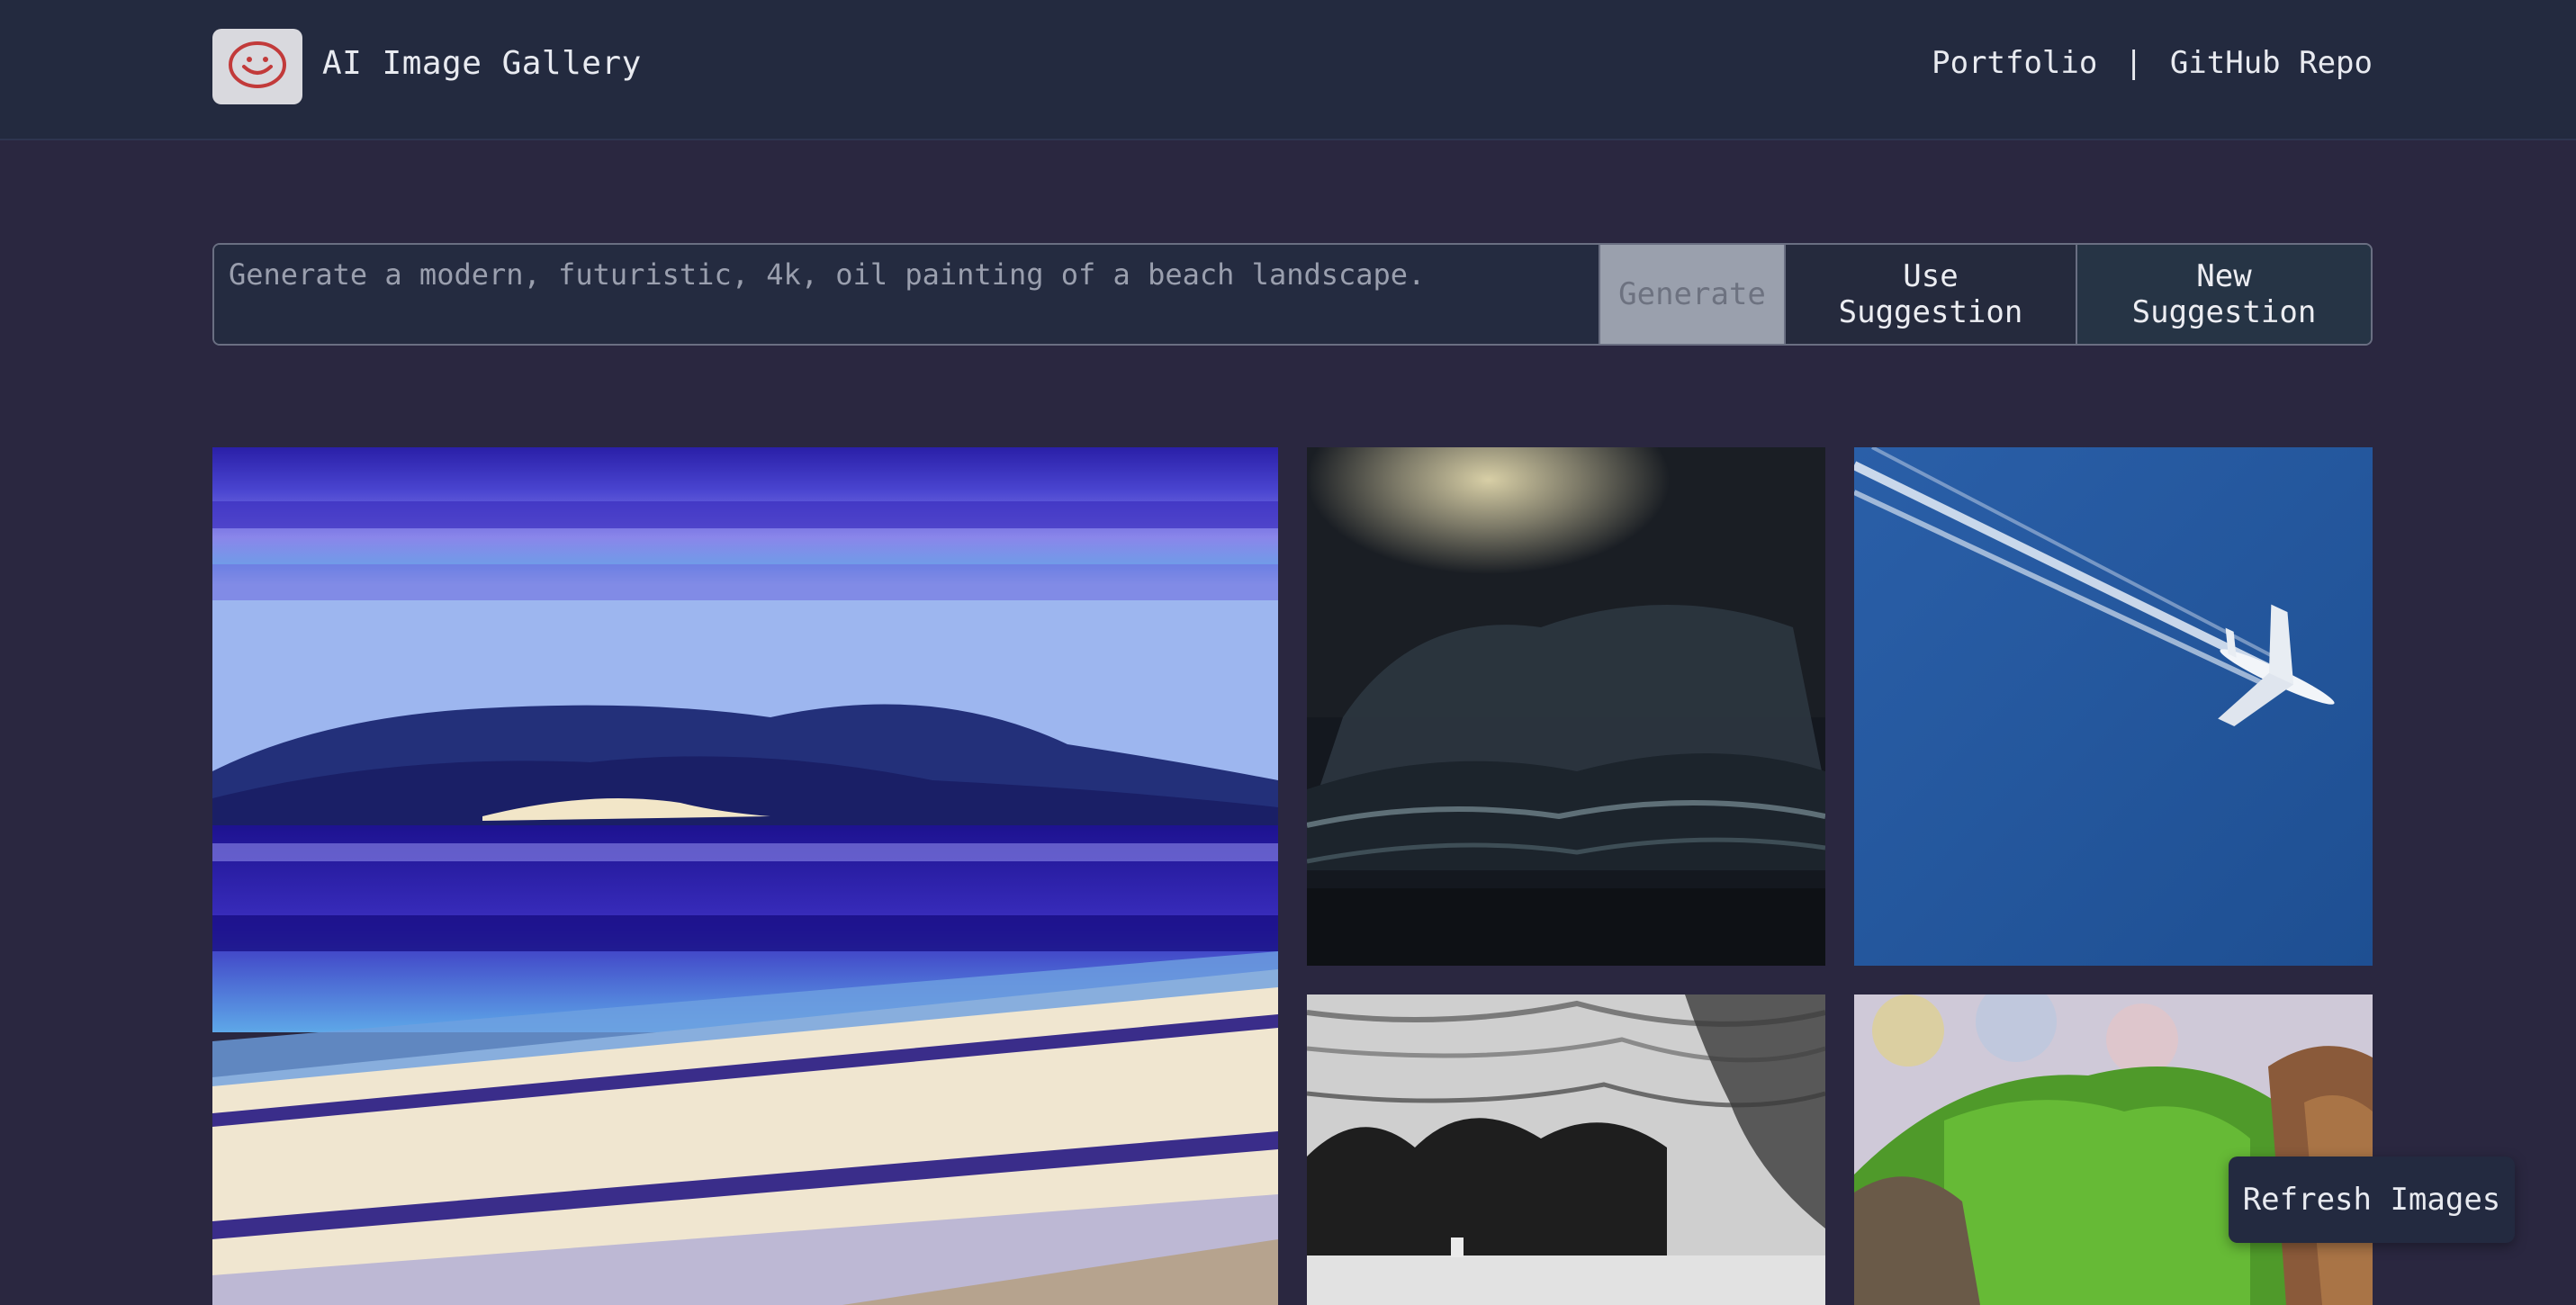  I want to click on gallery-image-sketch, so click(1566, 1149).